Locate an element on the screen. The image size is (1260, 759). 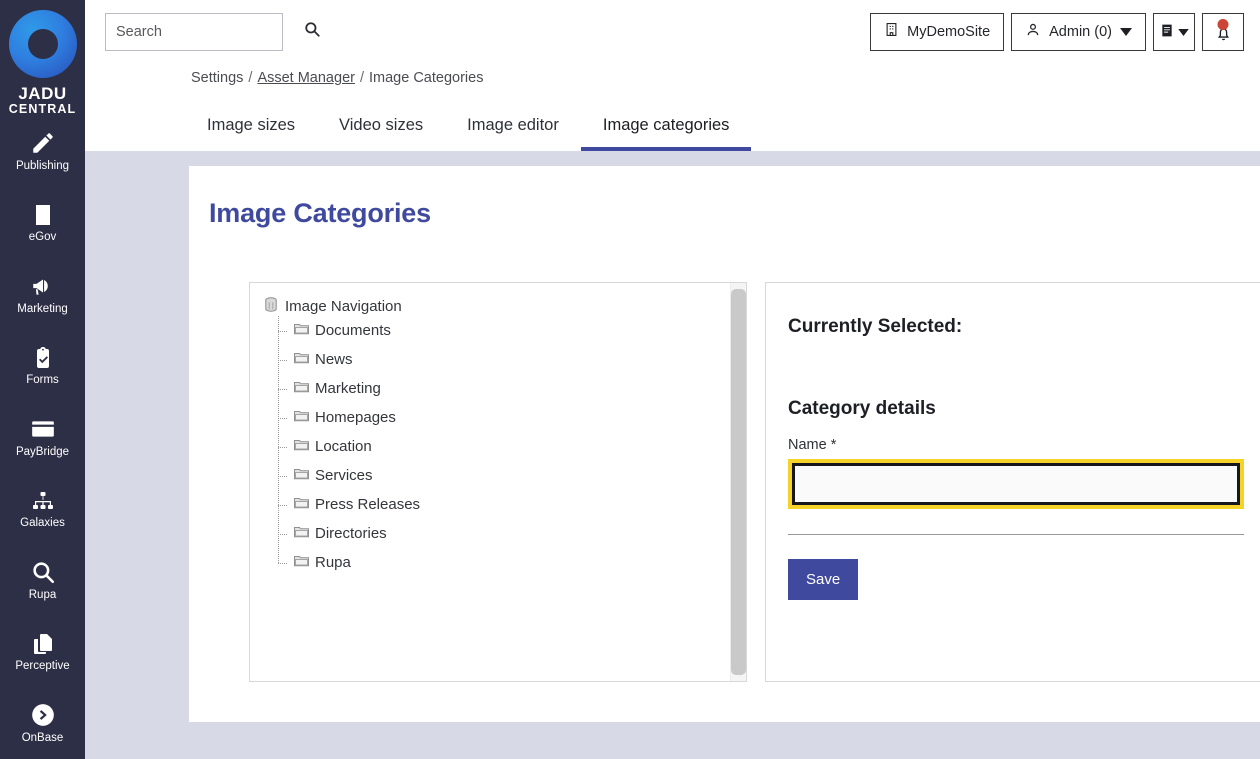
tree-node: Press Releases is located at coordinates (504, 504).